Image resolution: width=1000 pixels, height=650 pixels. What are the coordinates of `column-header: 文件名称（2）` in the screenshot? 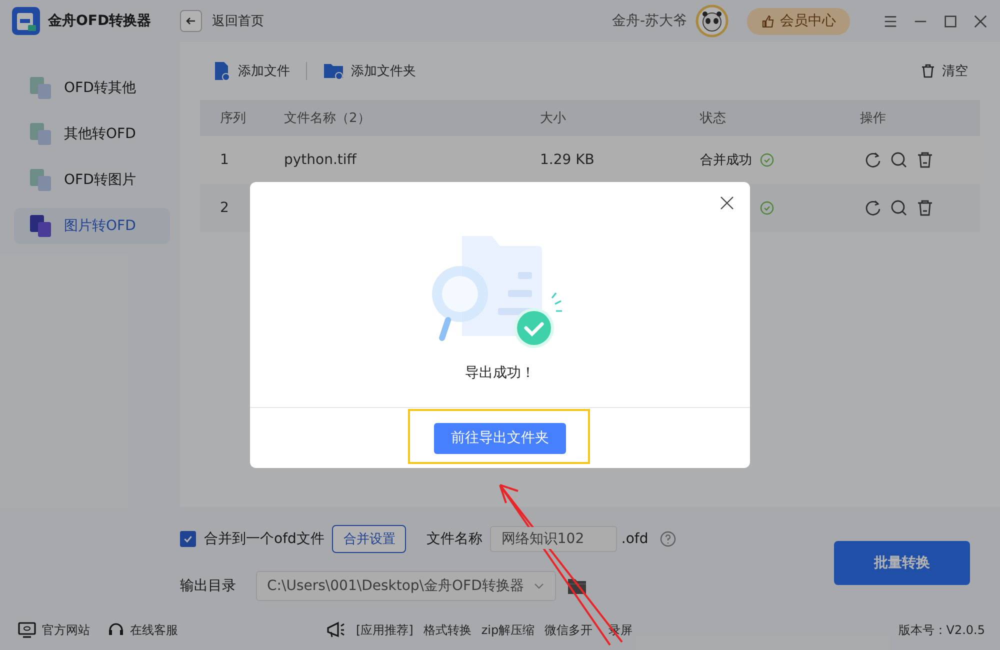 It's located at (328, 118).